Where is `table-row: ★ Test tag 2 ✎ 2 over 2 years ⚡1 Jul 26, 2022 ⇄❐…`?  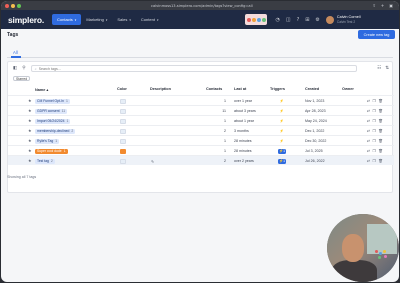 table-row: ★ Test tag 2 ✎ 2 over 2 years ⚡1 Jul 26, 2022 ⇄❐… is located at coordinates (201, 160).